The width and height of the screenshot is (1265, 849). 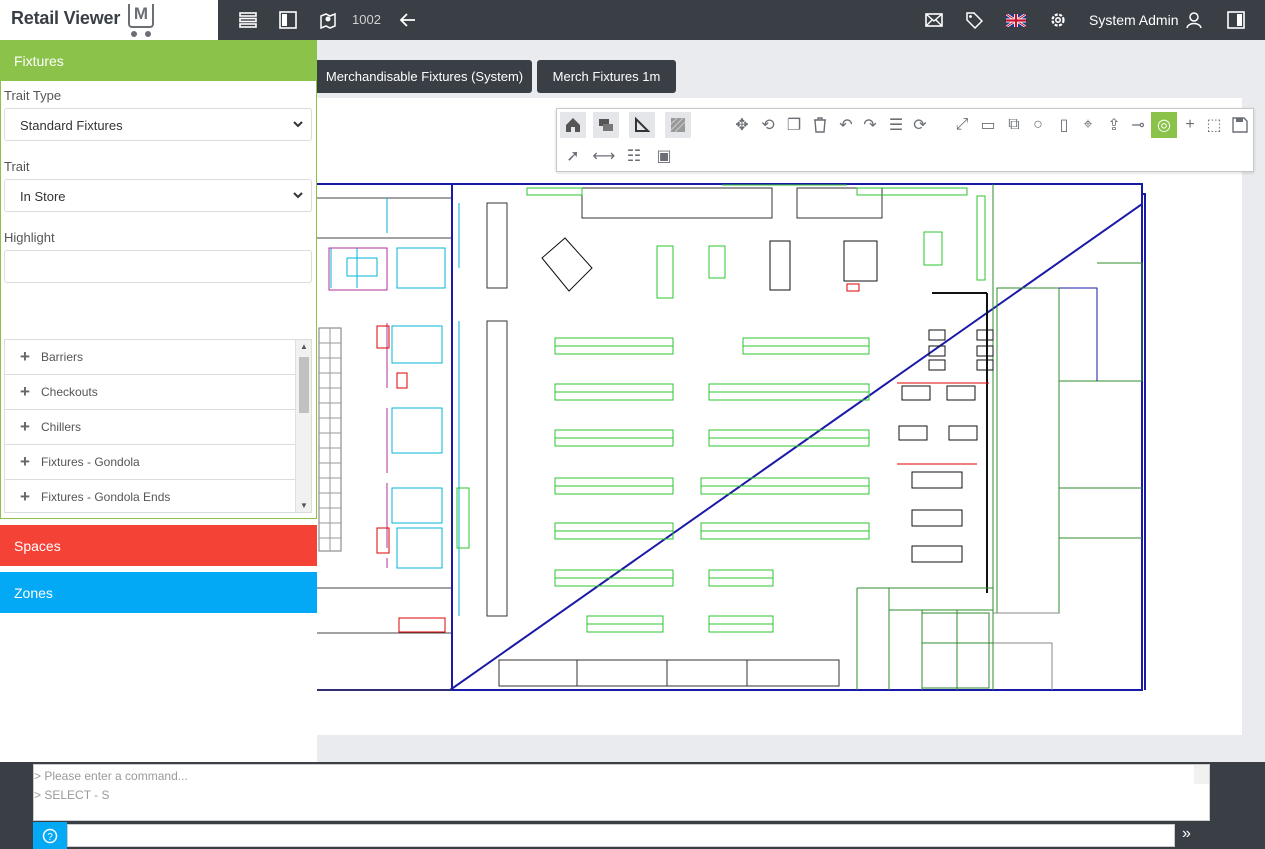 What do you see at coordinates (303, 426) in the screenshot?
I see `list-scrollbar: ▲ ▼` at bounding box center [303, 426].